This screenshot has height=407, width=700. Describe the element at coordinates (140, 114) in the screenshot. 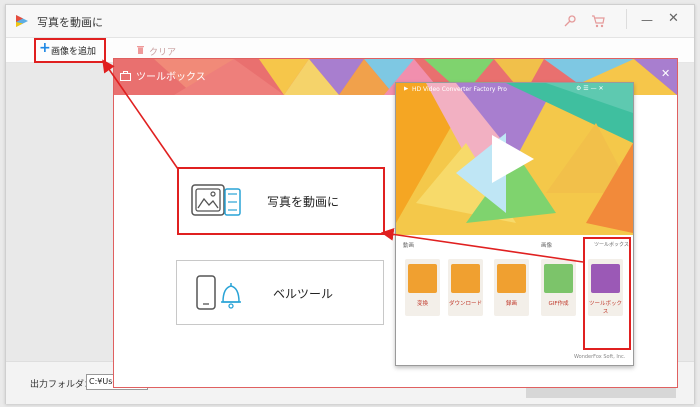

I see `arrow-to-add-images` at that location.